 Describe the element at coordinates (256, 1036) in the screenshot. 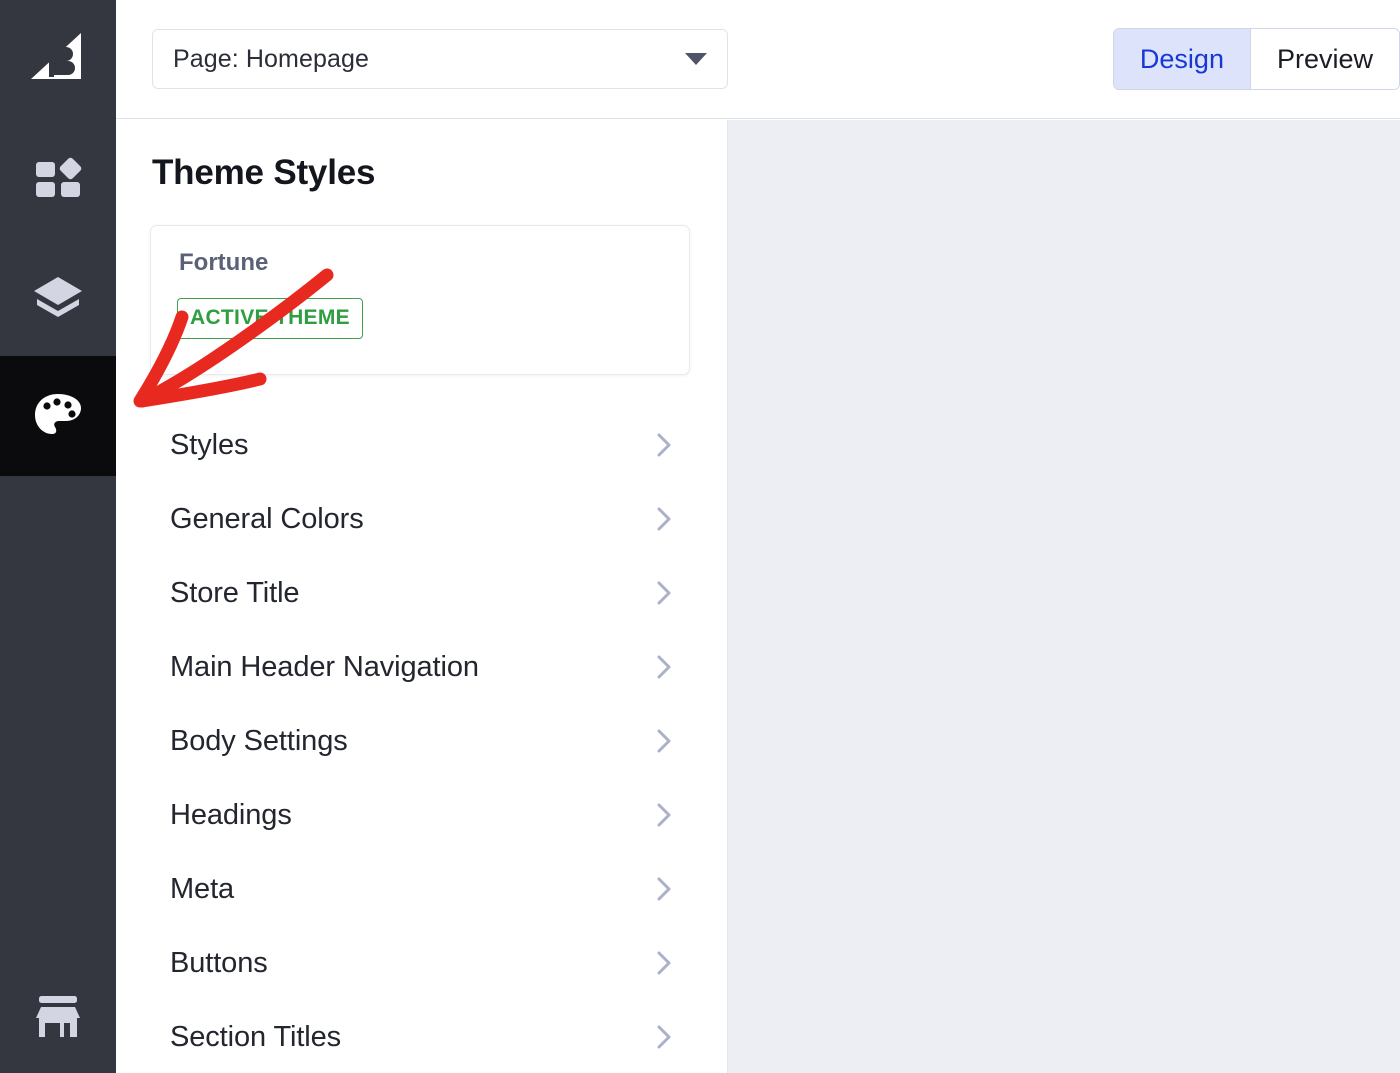

I see `menu-item-label: Section Titles` at that location.